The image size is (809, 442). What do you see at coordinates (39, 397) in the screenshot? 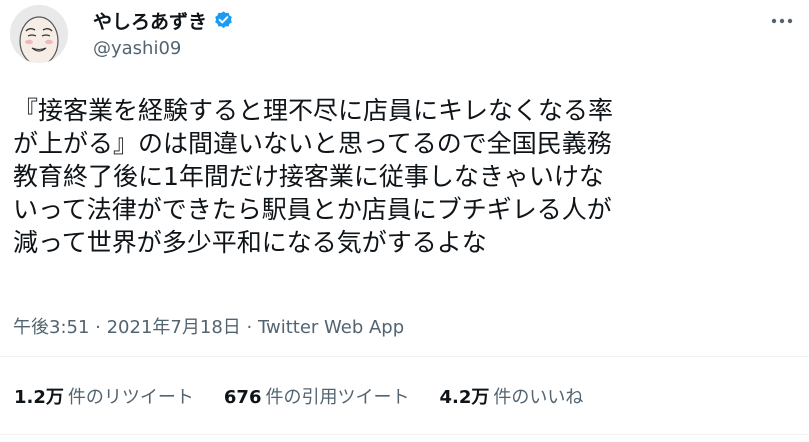
I see `retweets-count: 1.2万` at bounding box center [39, 397].